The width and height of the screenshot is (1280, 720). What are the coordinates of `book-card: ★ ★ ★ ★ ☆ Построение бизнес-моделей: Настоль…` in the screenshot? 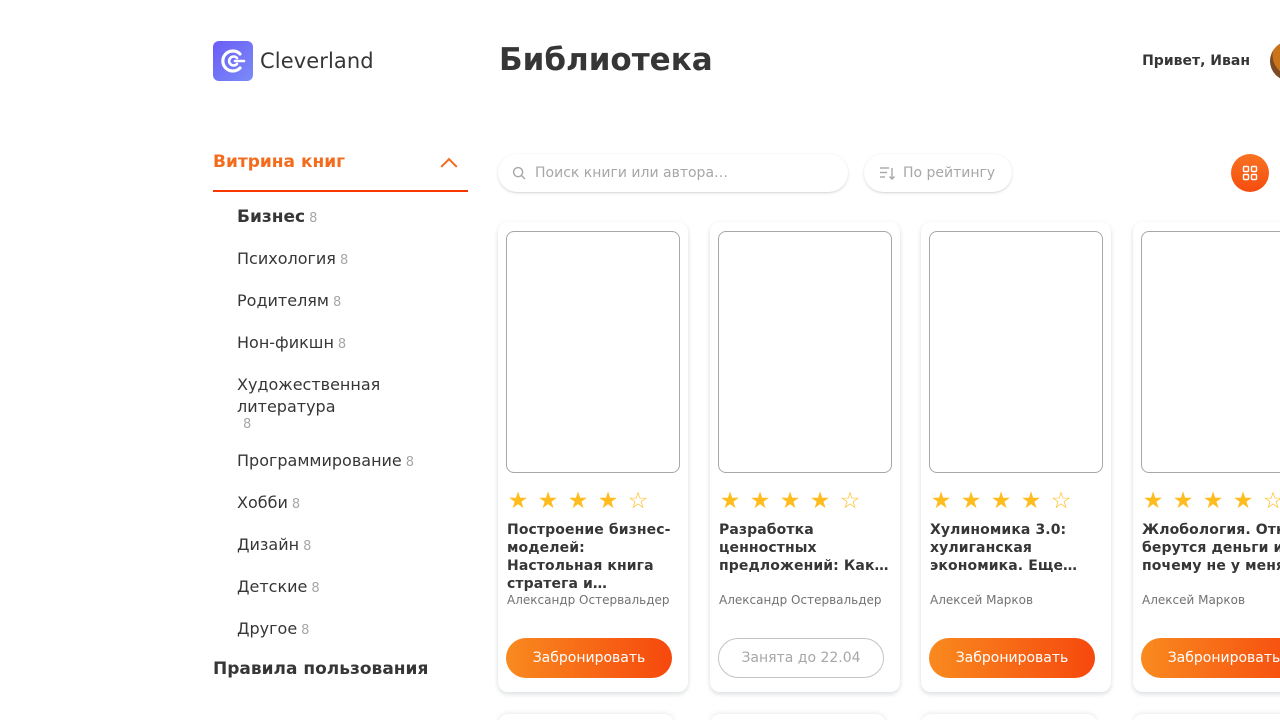 It's located at (593, 457).